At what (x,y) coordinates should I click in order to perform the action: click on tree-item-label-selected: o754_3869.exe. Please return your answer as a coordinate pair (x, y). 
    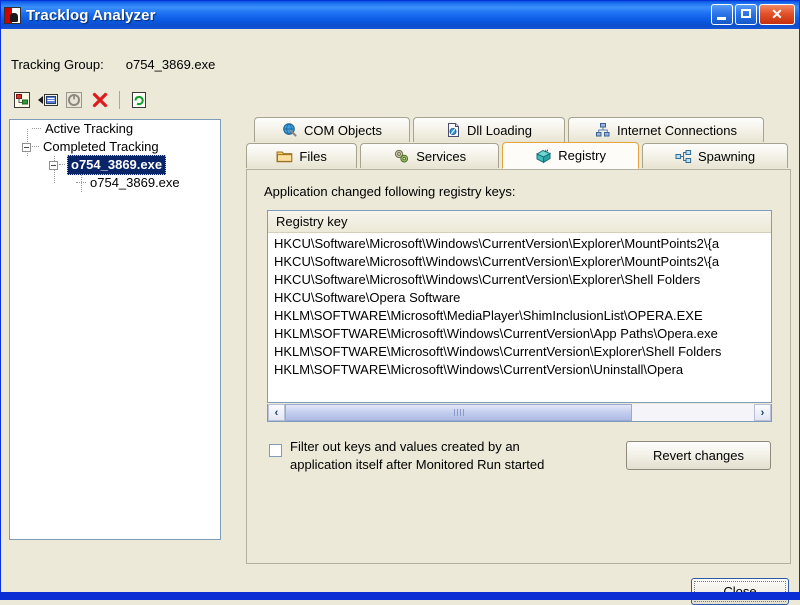
    Looking at the image, I should click on (117, 165).